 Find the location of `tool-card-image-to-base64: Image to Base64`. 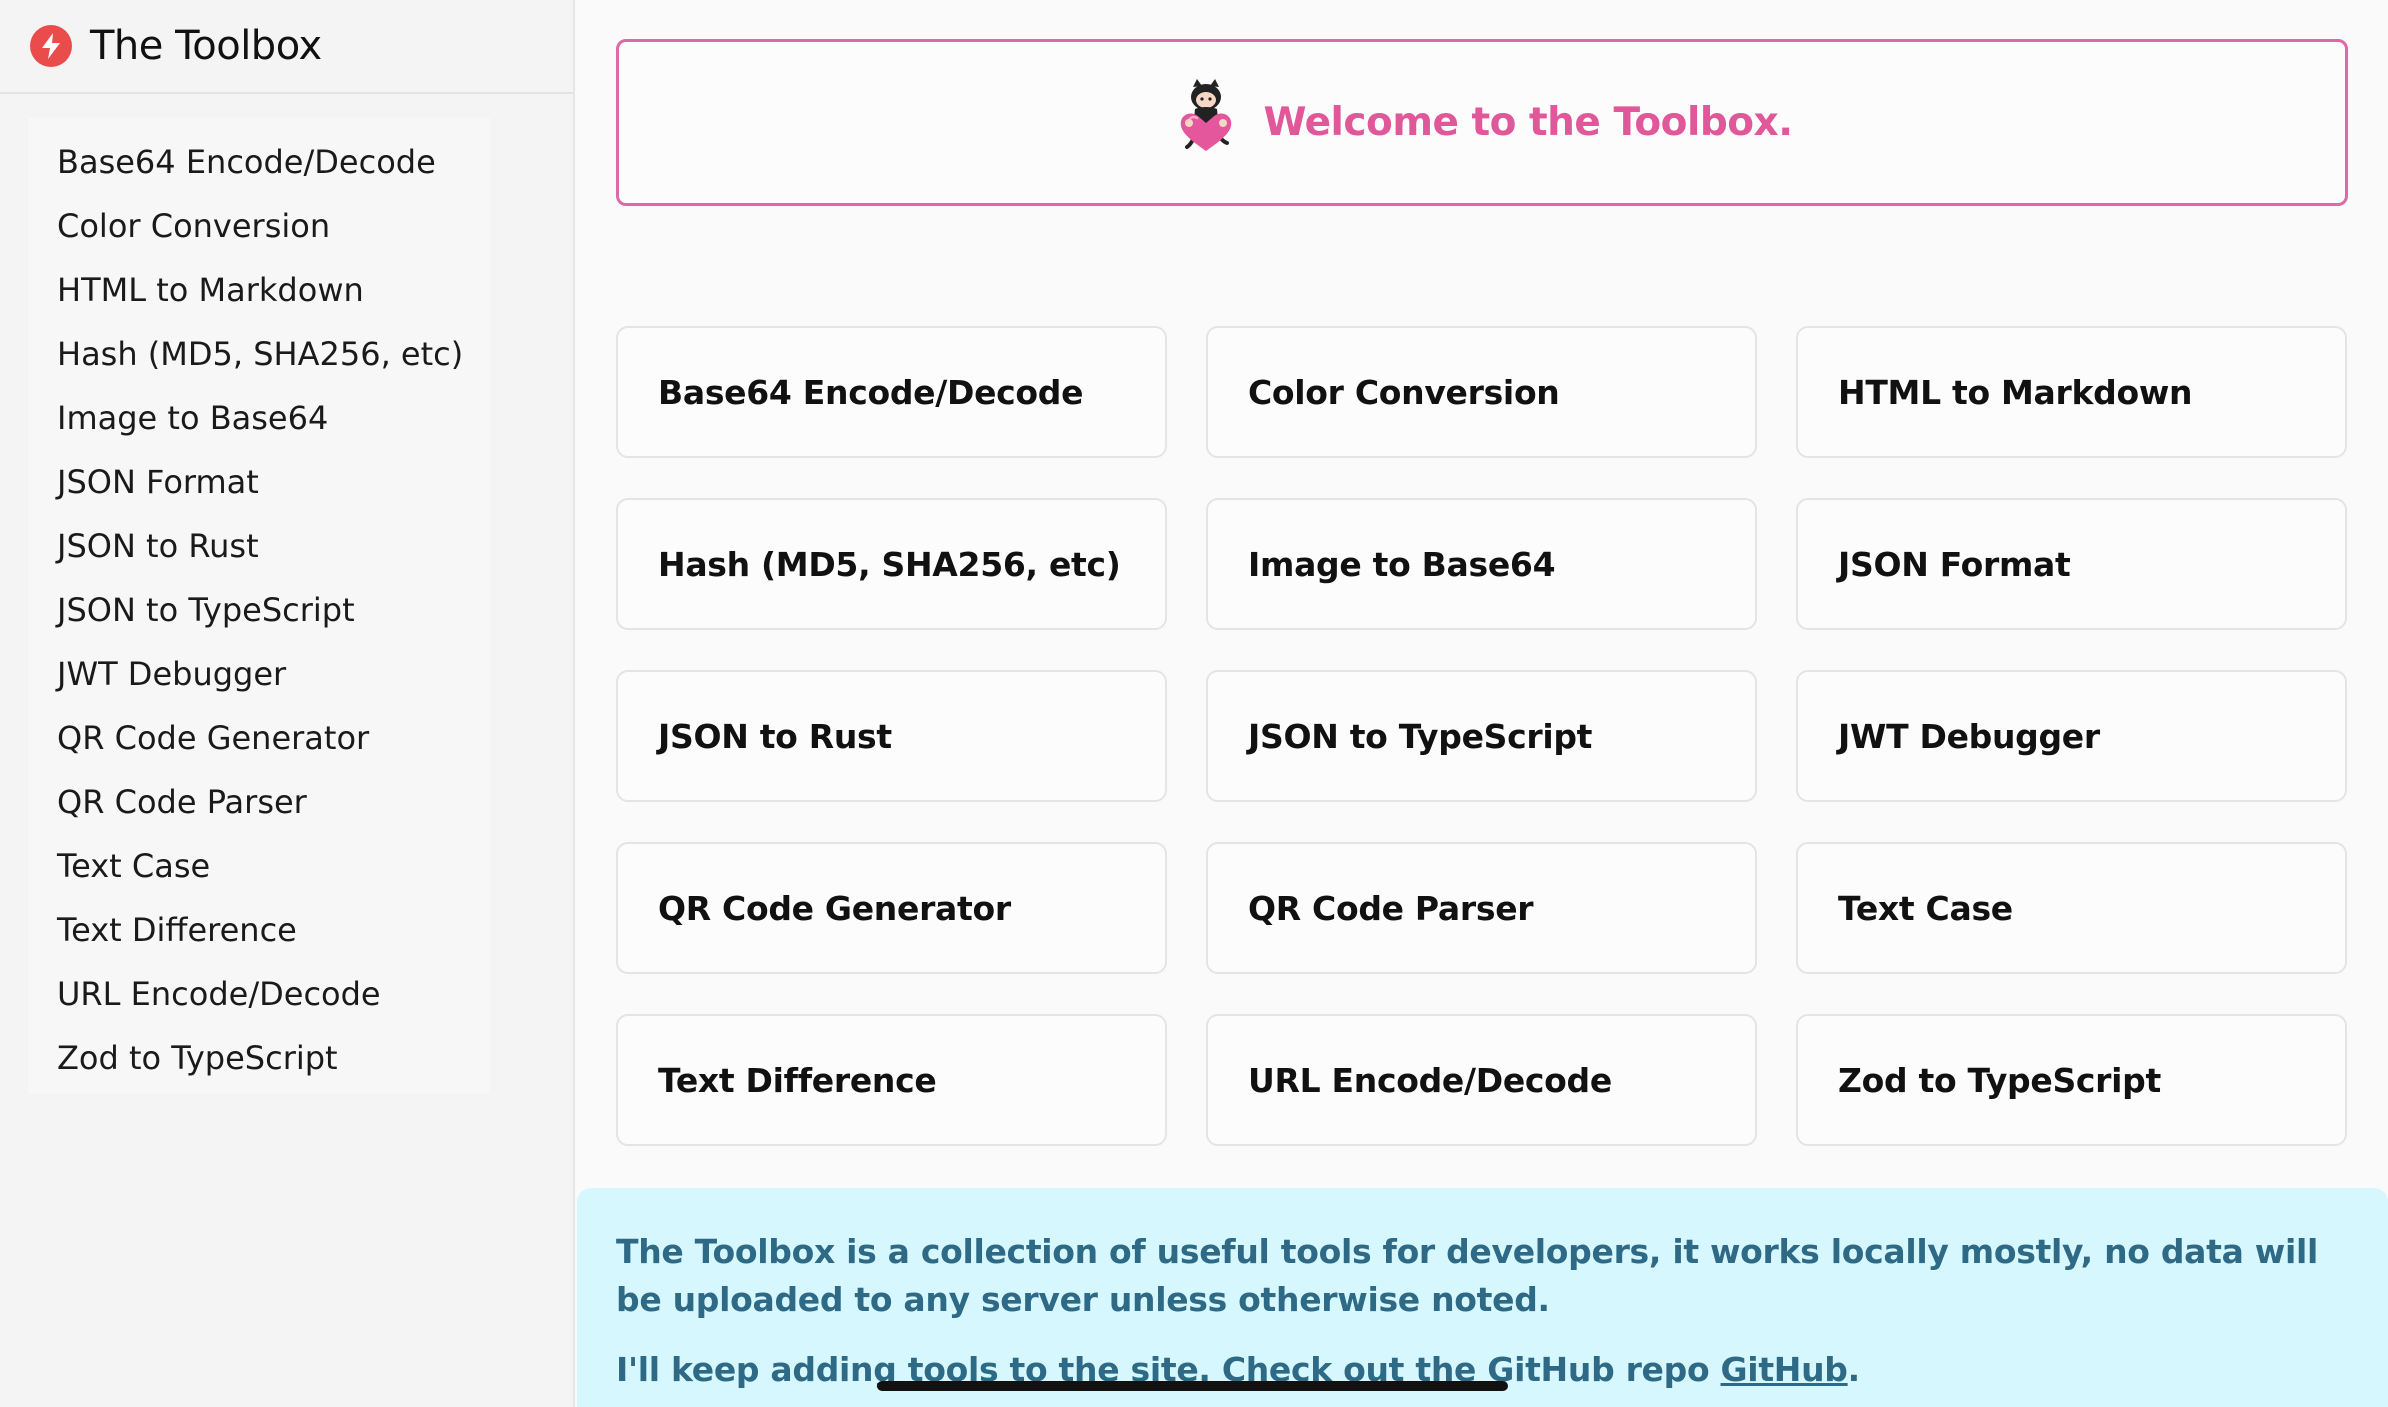

tool-card-image-to-base64: Image to Base64 is located at coordinates (1481, 564).